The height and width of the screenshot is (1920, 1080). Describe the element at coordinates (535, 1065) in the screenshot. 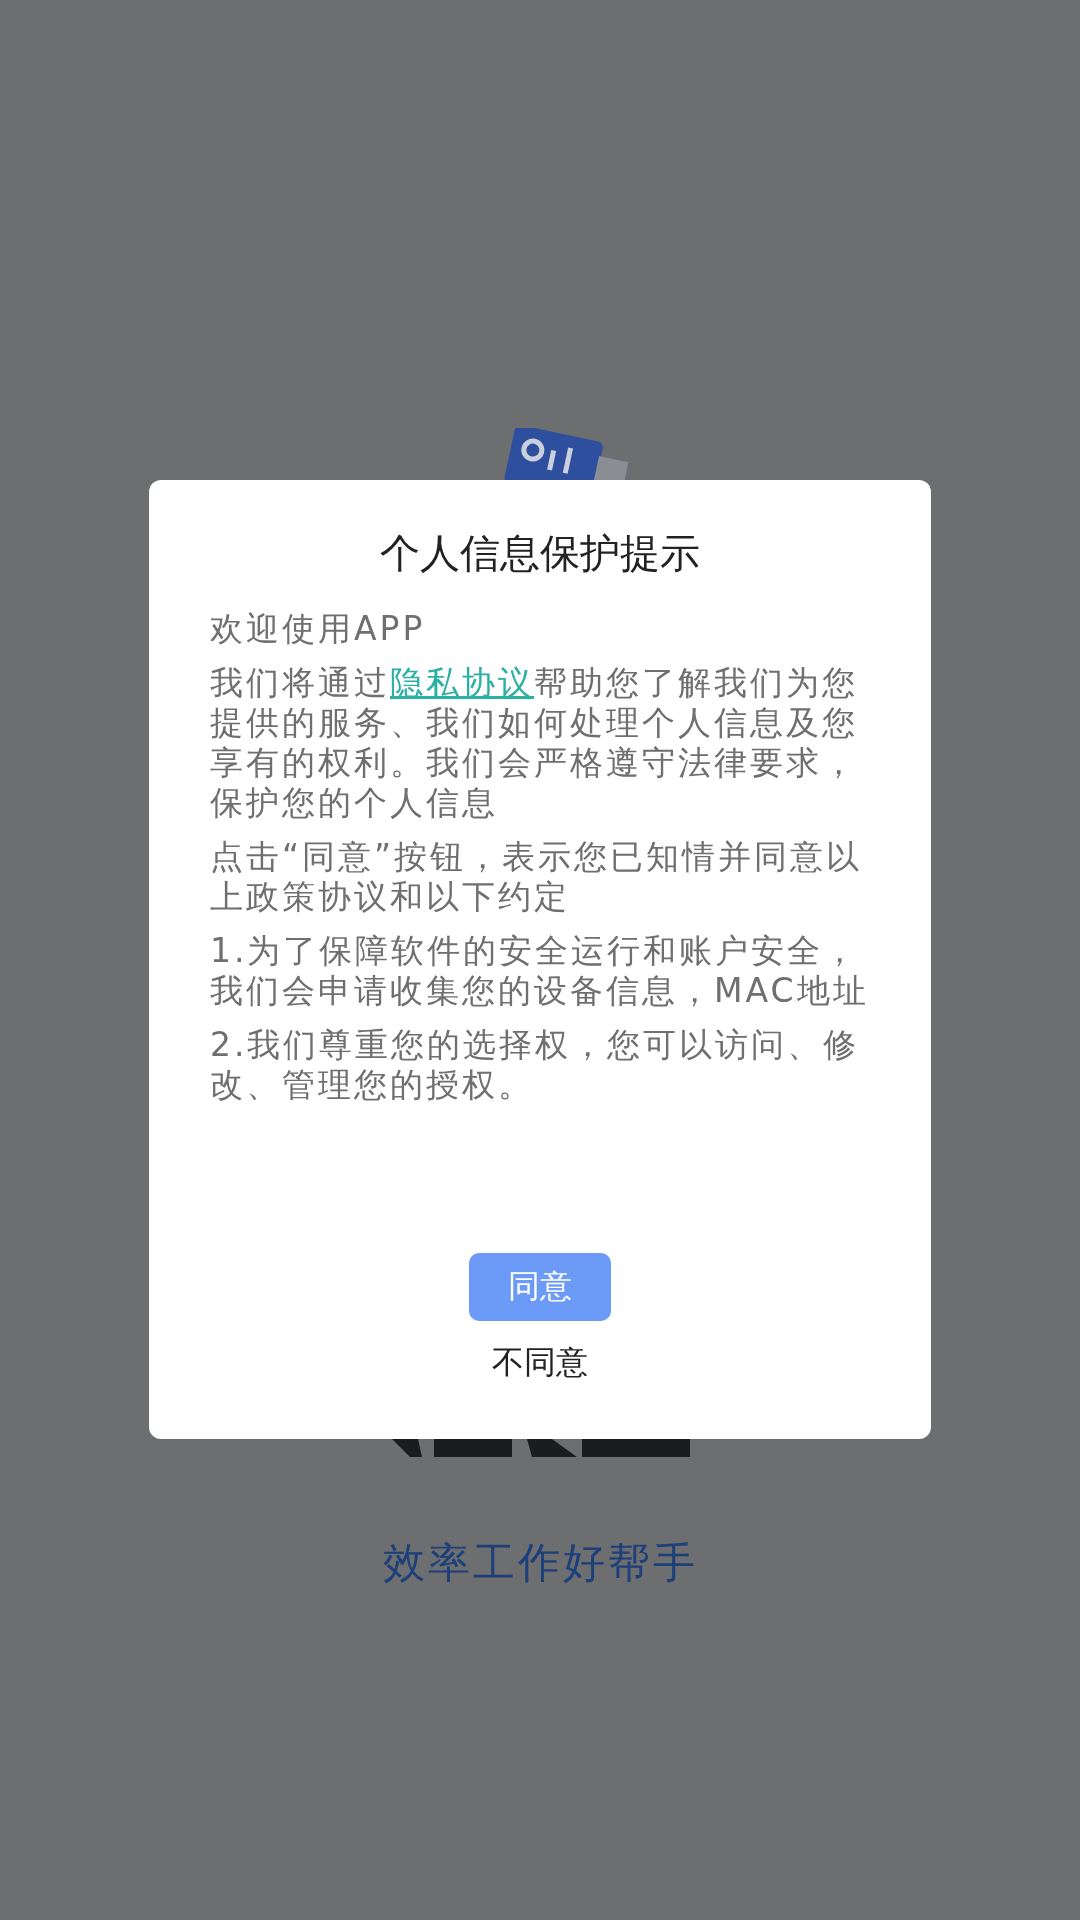

I see `policy-paragraph: 2.我们尊重您的选择权，您可以访问、修改、管理您的授权。` at that location.